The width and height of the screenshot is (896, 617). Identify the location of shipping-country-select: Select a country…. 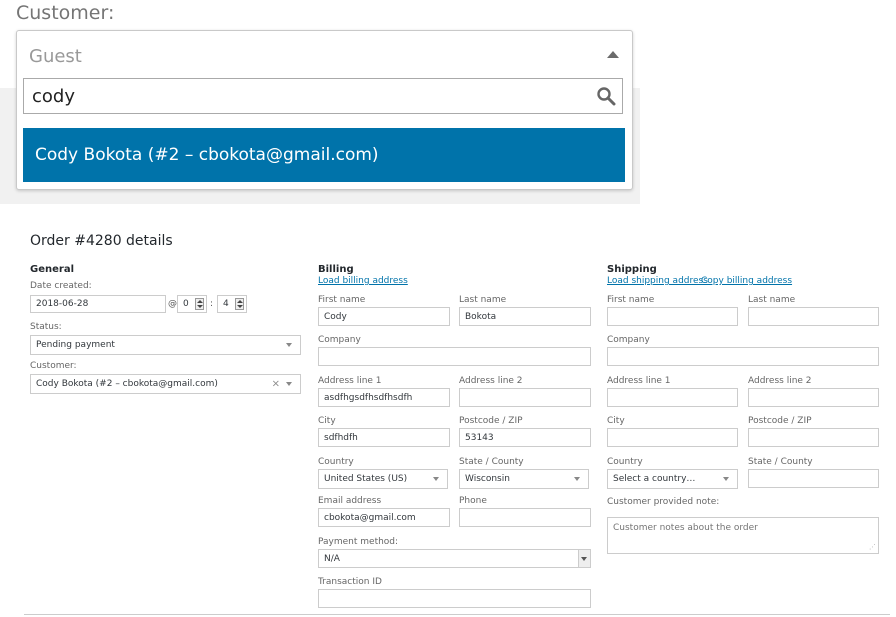
(672, 479).